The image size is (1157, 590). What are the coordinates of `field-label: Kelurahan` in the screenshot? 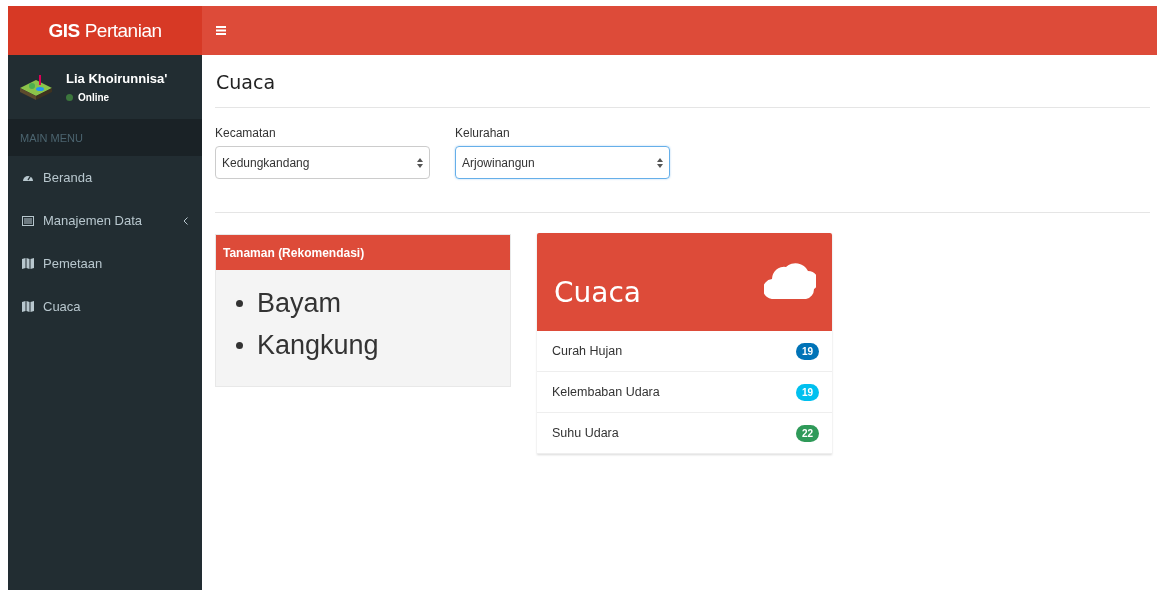 It's located at (483, 133).